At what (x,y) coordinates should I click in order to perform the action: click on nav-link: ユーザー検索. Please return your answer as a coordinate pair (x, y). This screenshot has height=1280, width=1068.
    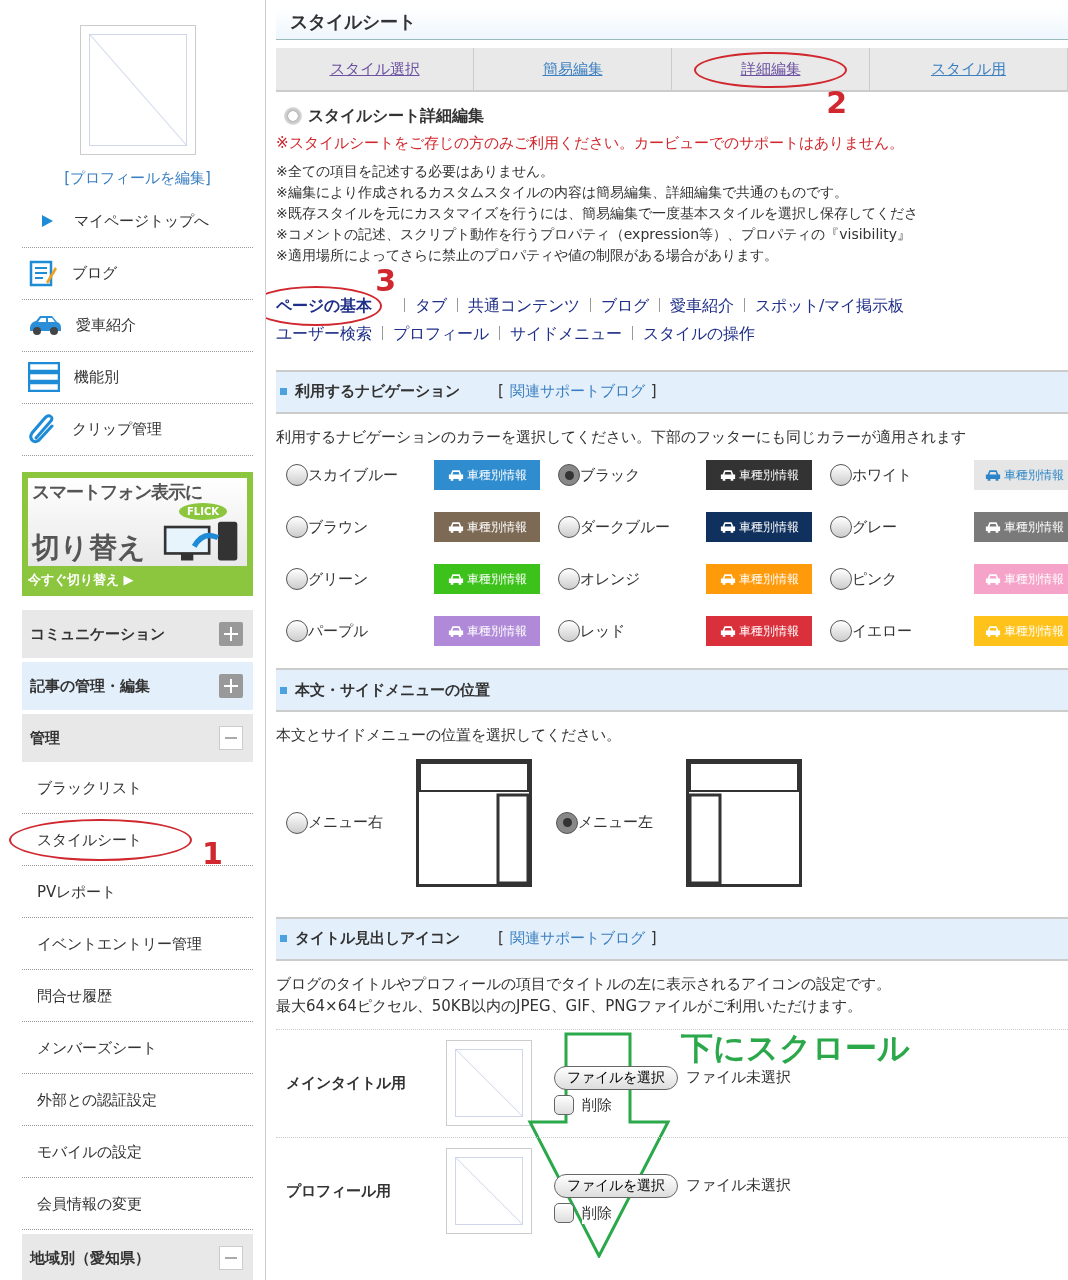
    Looking at the image, I should click on (324, 333).